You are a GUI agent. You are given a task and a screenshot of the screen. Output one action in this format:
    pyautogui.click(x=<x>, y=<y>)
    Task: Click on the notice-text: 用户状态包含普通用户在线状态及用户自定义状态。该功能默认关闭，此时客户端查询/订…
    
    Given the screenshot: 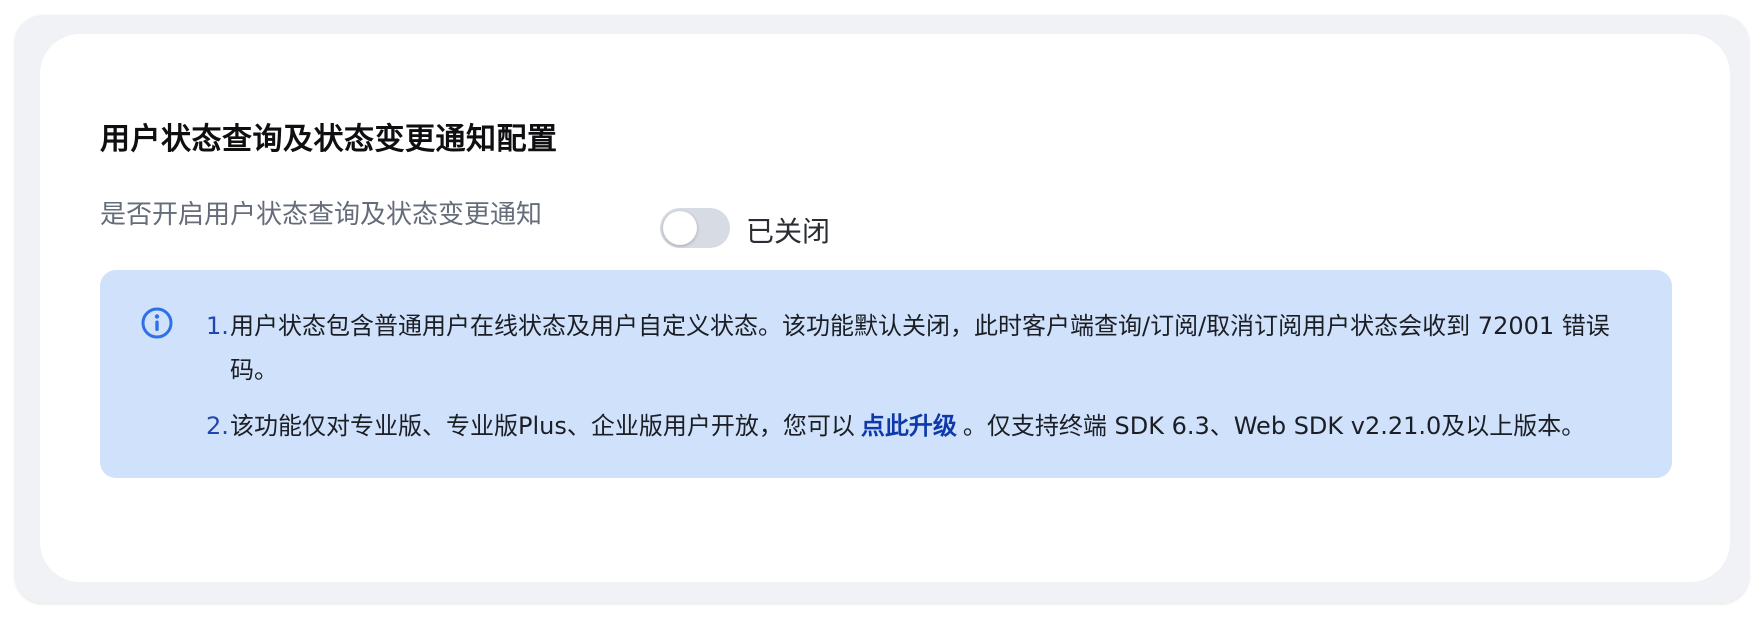 What is the action you would take?
    pyautogui.click(x=920, y=348)
    